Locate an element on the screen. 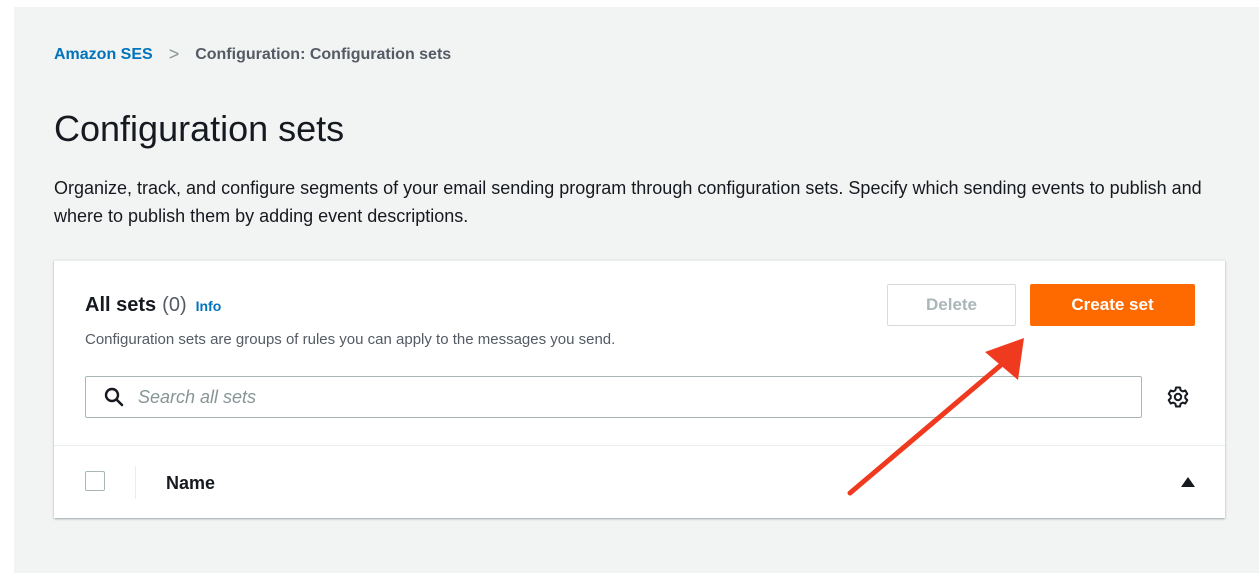 The image size is (1259, 573). select-all-checkbox is located at coordinates (95, 481).